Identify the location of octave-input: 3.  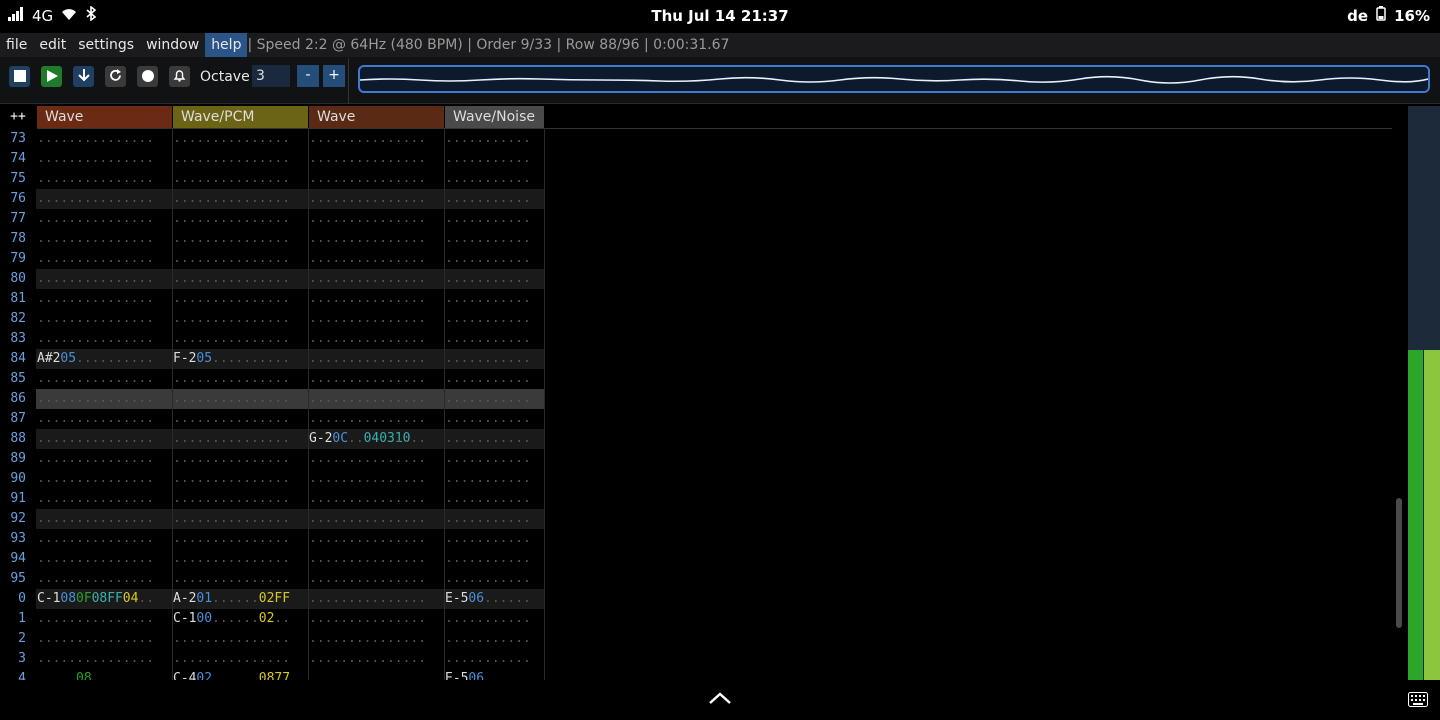
(271, 76).